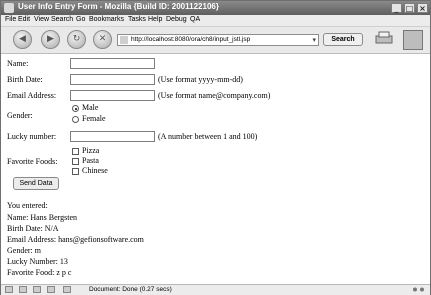 The width and height of the screenshot is (431, 295). What do you see at coordinates (75, 151) in the screenshot?
I see `food-pizza-checkbox` at bounding box center [75, 151].